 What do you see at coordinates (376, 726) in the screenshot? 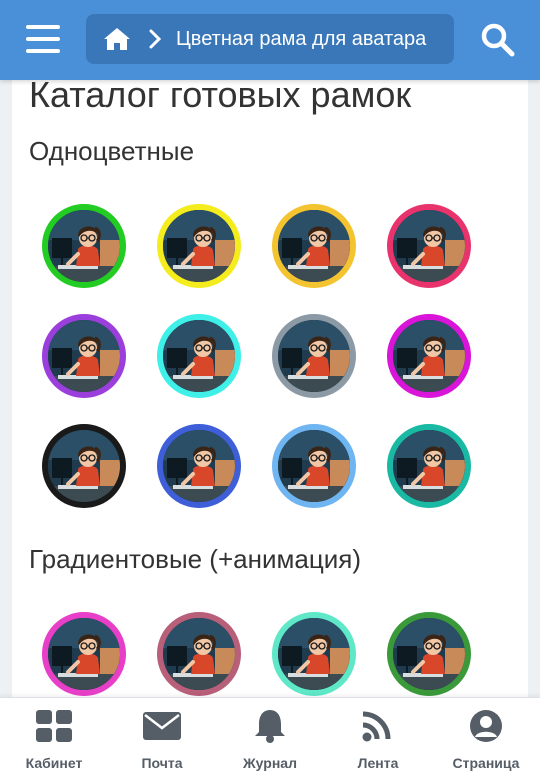
I see `rss-icon` at bounding box center [376, 726].